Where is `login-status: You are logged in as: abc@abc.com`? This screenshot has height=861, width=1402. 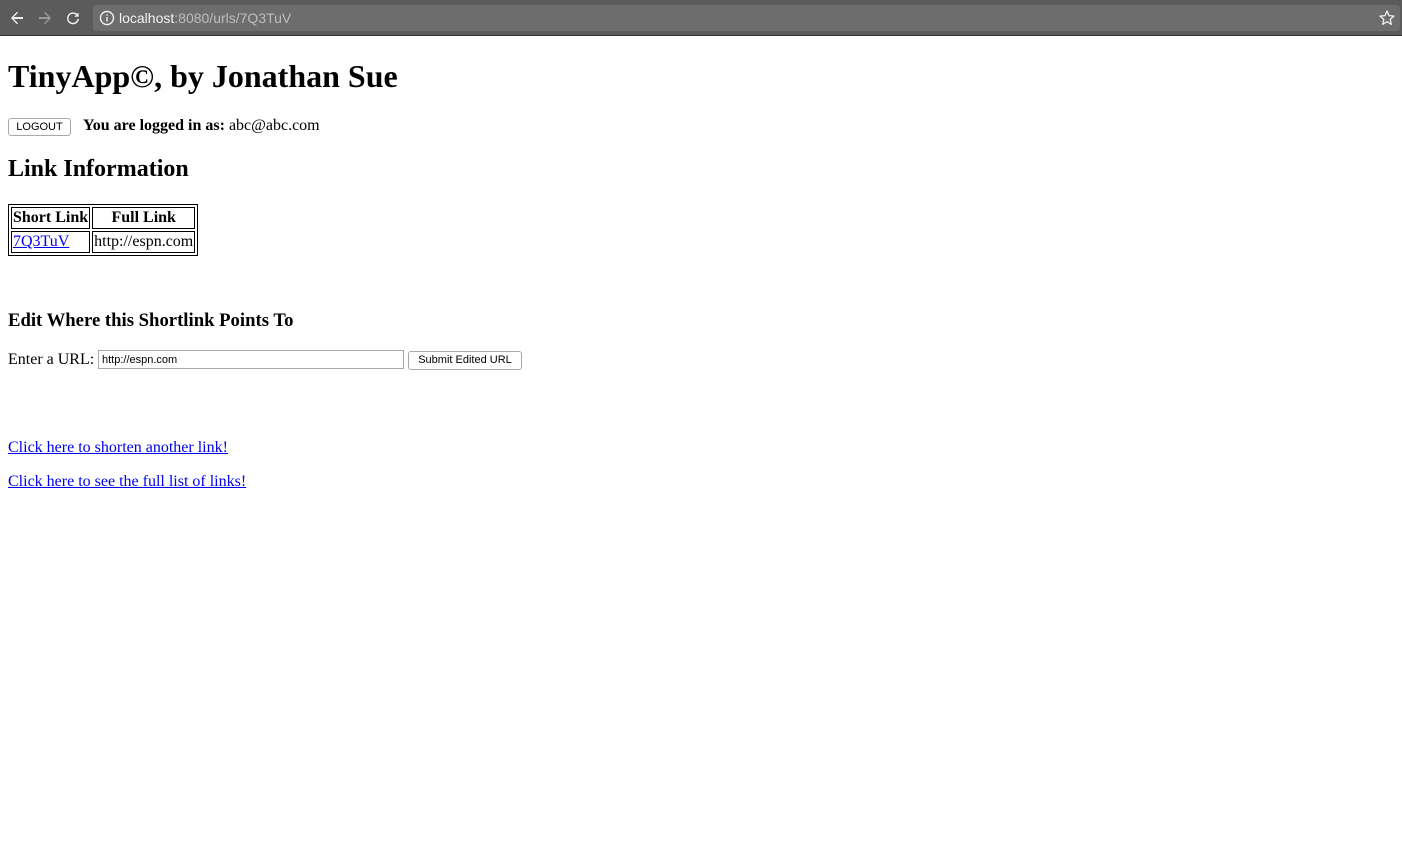 login-status: You are logged in as: abc@abc.com is located at coordinates (201, 126).